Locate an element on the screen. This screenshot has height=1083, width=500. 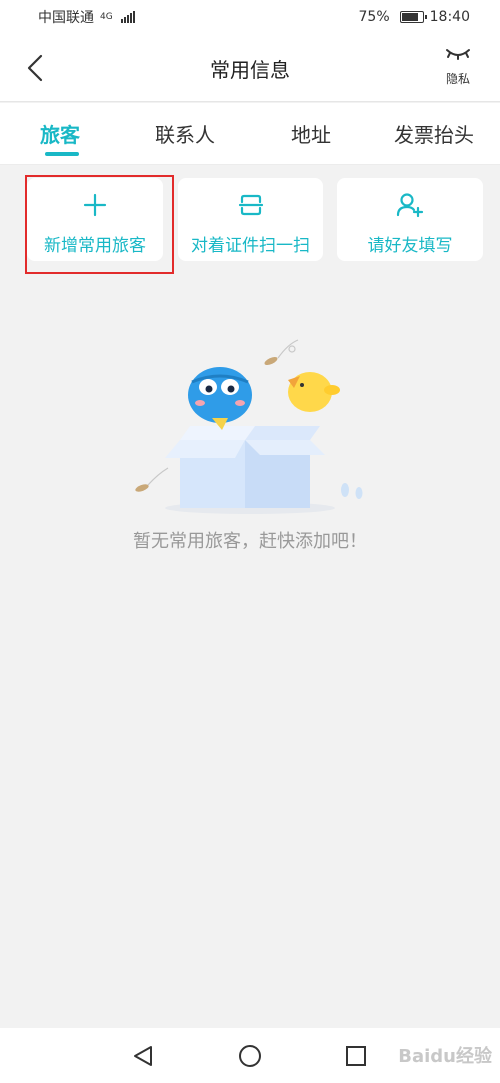
battery-icon is located at coordinates (413, 17).